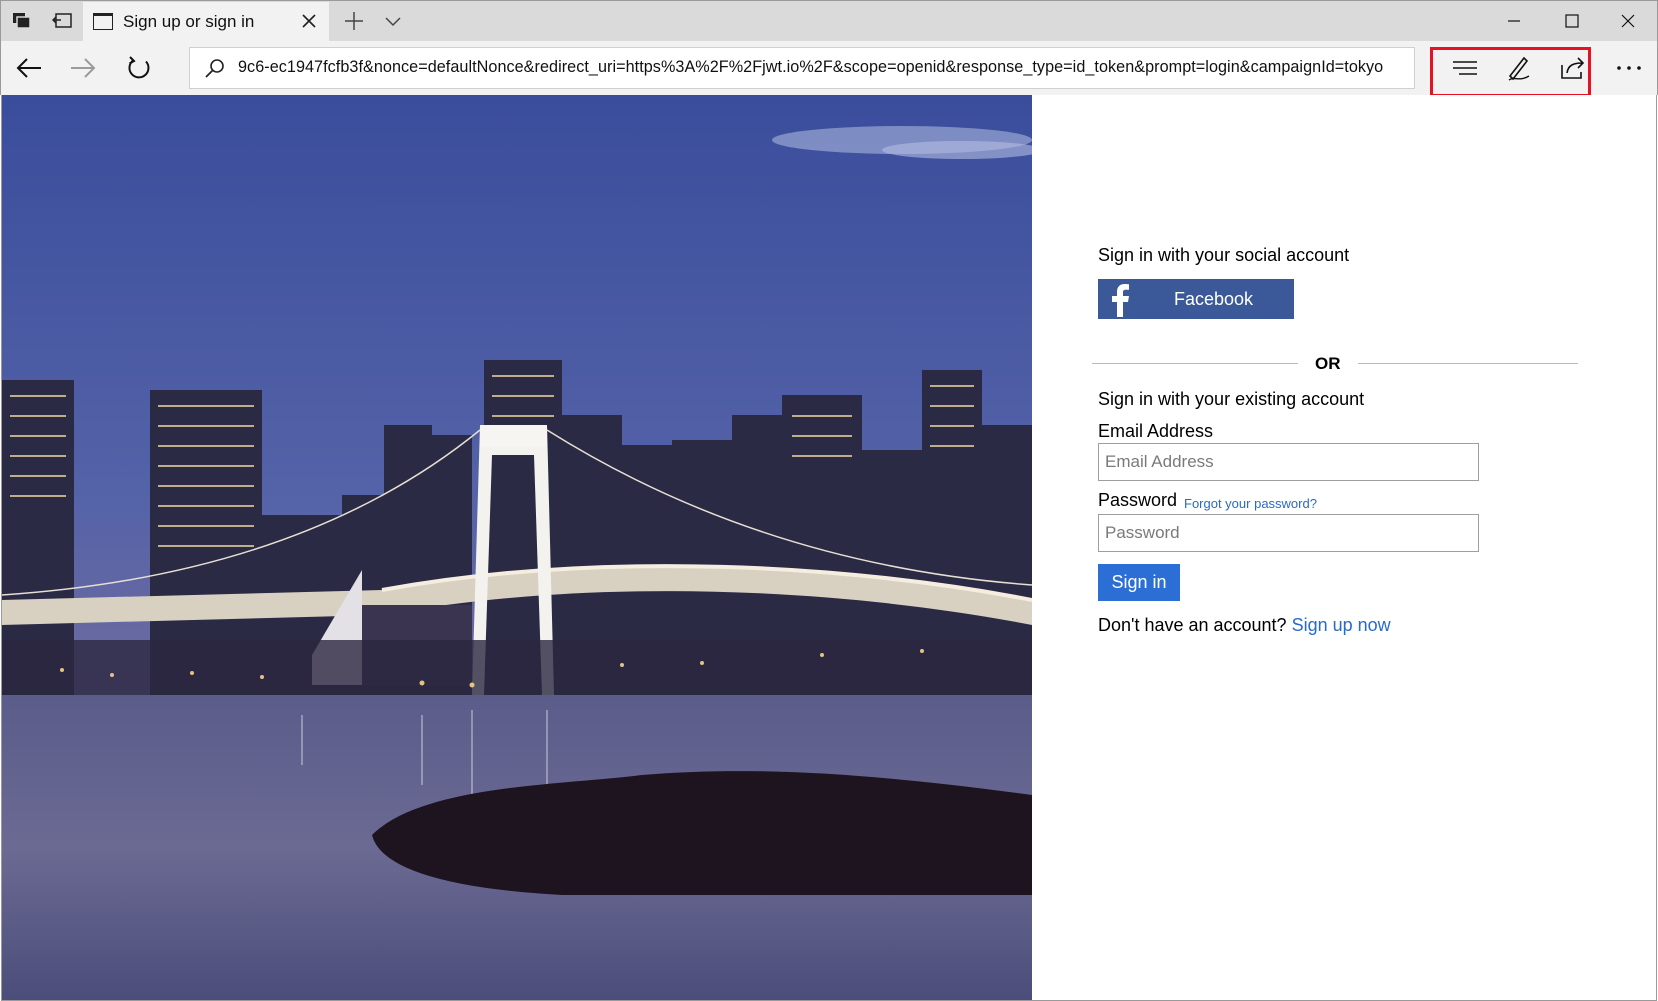  Describe the element at coordinates (1121, 300) in the screenshot. I see `facebook-icon` at that location.